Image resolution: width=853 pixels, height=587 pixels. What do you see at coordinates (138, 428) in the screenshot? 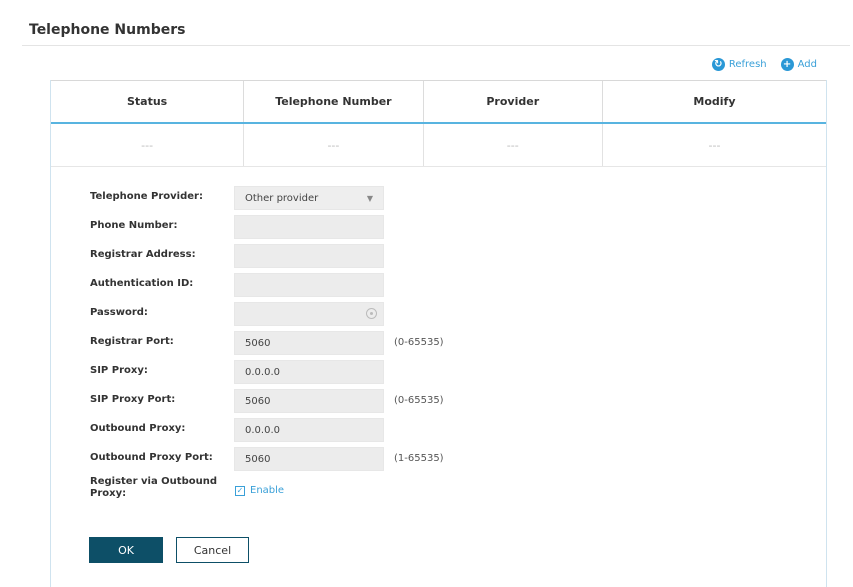
I see `outbound-proxy-label: Outbound Proxy:` at bounding box center [138, 428].